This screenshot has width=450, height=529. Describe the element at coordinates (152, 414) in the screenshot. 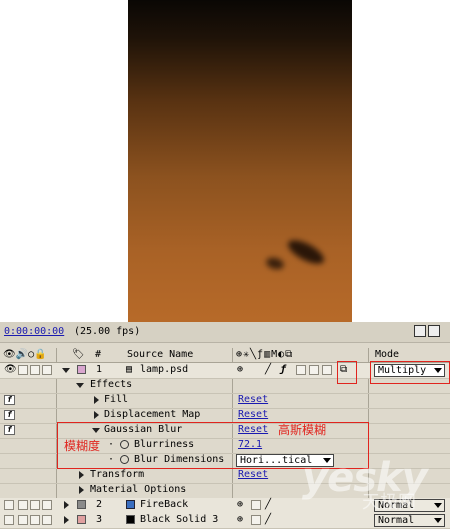

I see `effect-label-displacement: Displacement Map` at that location.